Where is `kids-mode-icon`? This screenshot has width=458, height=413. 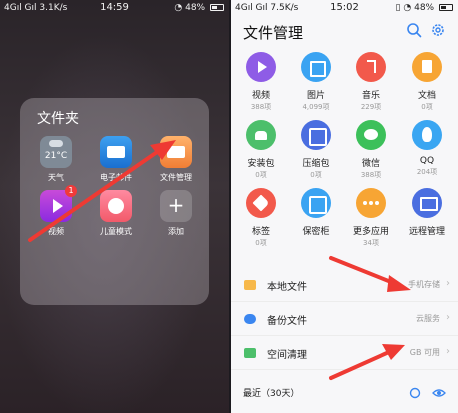
kids-mode-icon is located at coordinates (116, 206).